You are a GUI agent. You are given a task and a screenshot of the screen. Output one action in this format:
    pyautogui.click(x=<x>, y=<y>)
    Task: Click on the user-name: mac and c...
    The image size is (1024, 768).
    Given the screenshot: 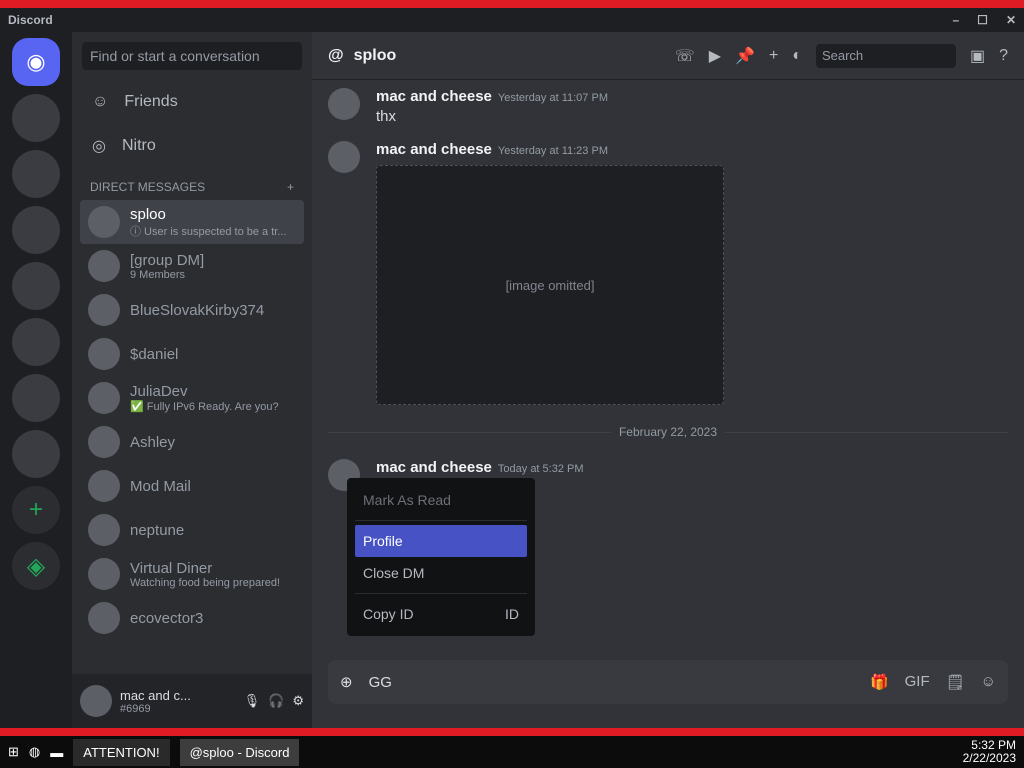 What is the action you would take?
    pyautogui.click(x=155, y=695)
    